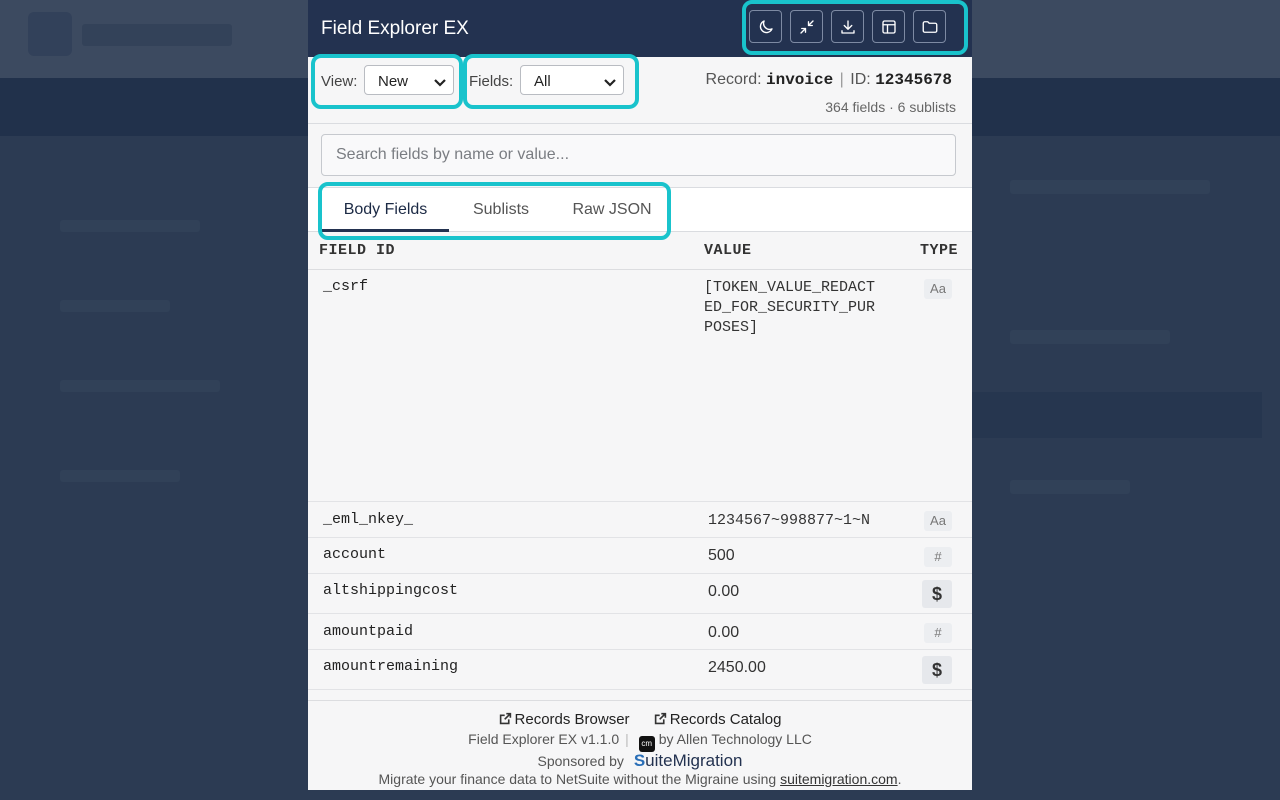  Describe the element at coordinates (731, 327) in the screenshot. I see `field-value-line: POSES]` at that location.